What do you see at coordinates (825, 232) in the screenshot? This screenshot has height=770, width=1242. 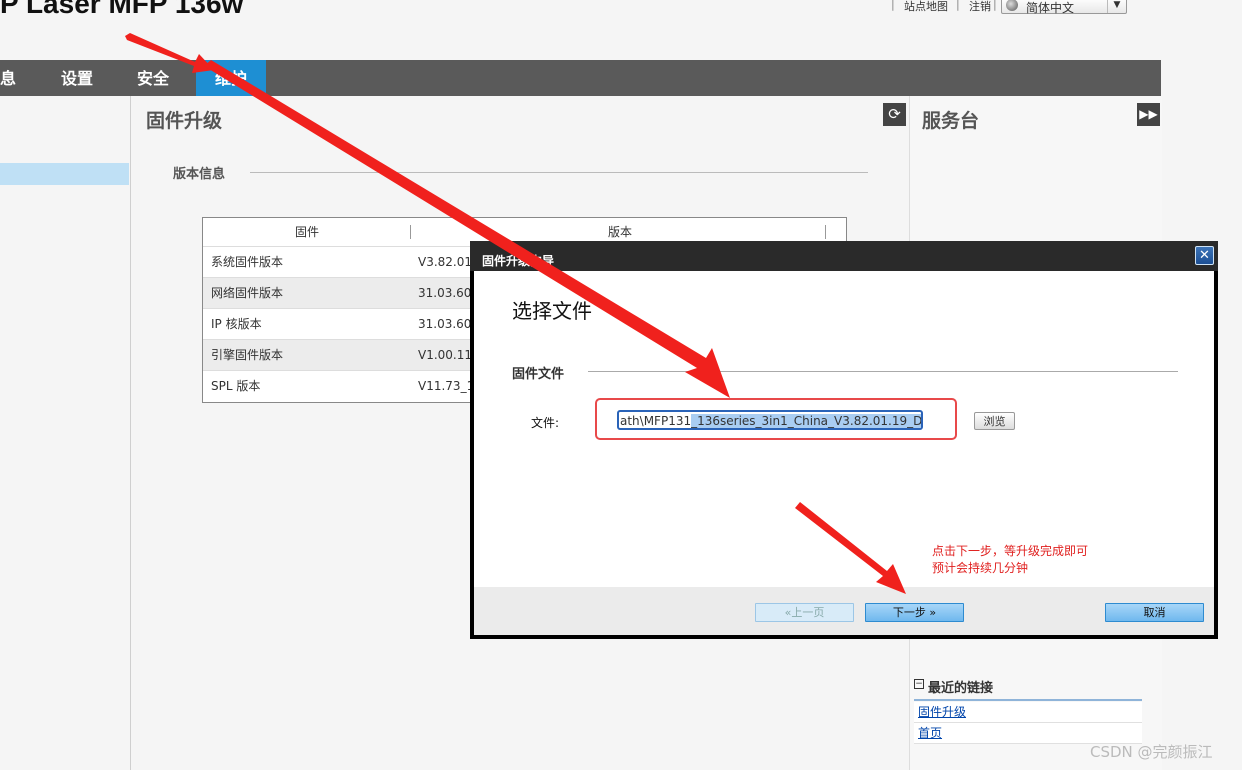 I see `column-divider` at bounding box center [825, 232].